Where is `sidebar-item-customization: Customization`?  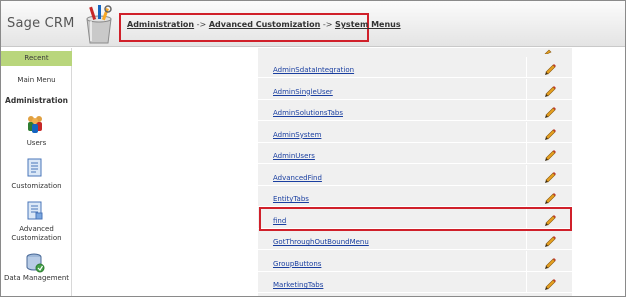
sidebar-item-customization: Customization is located at coordinates (36, 186).